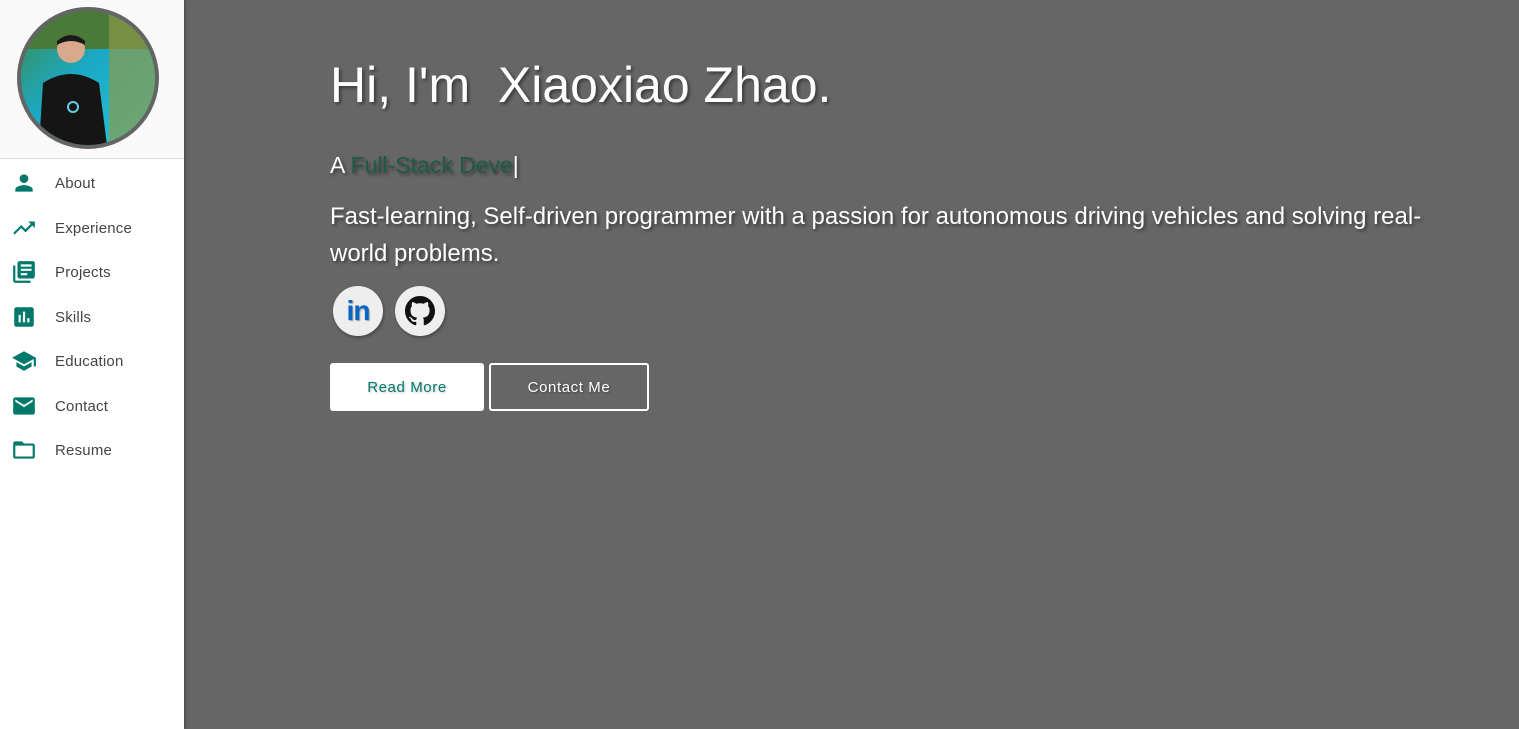  I want to click on avatar, so click(88, 78).